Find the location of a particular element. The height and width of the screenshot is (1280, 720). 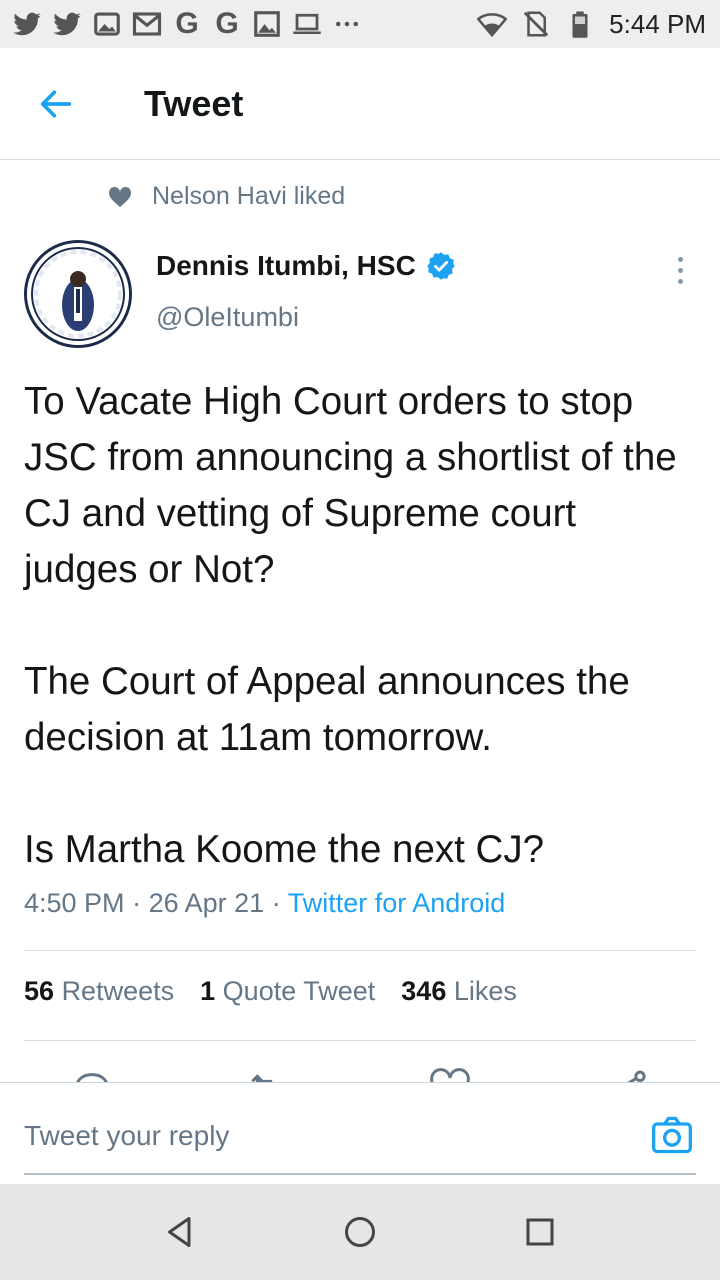

author-name-row: Dennis Itumbi, HSC is located at coordinates (306, 266).